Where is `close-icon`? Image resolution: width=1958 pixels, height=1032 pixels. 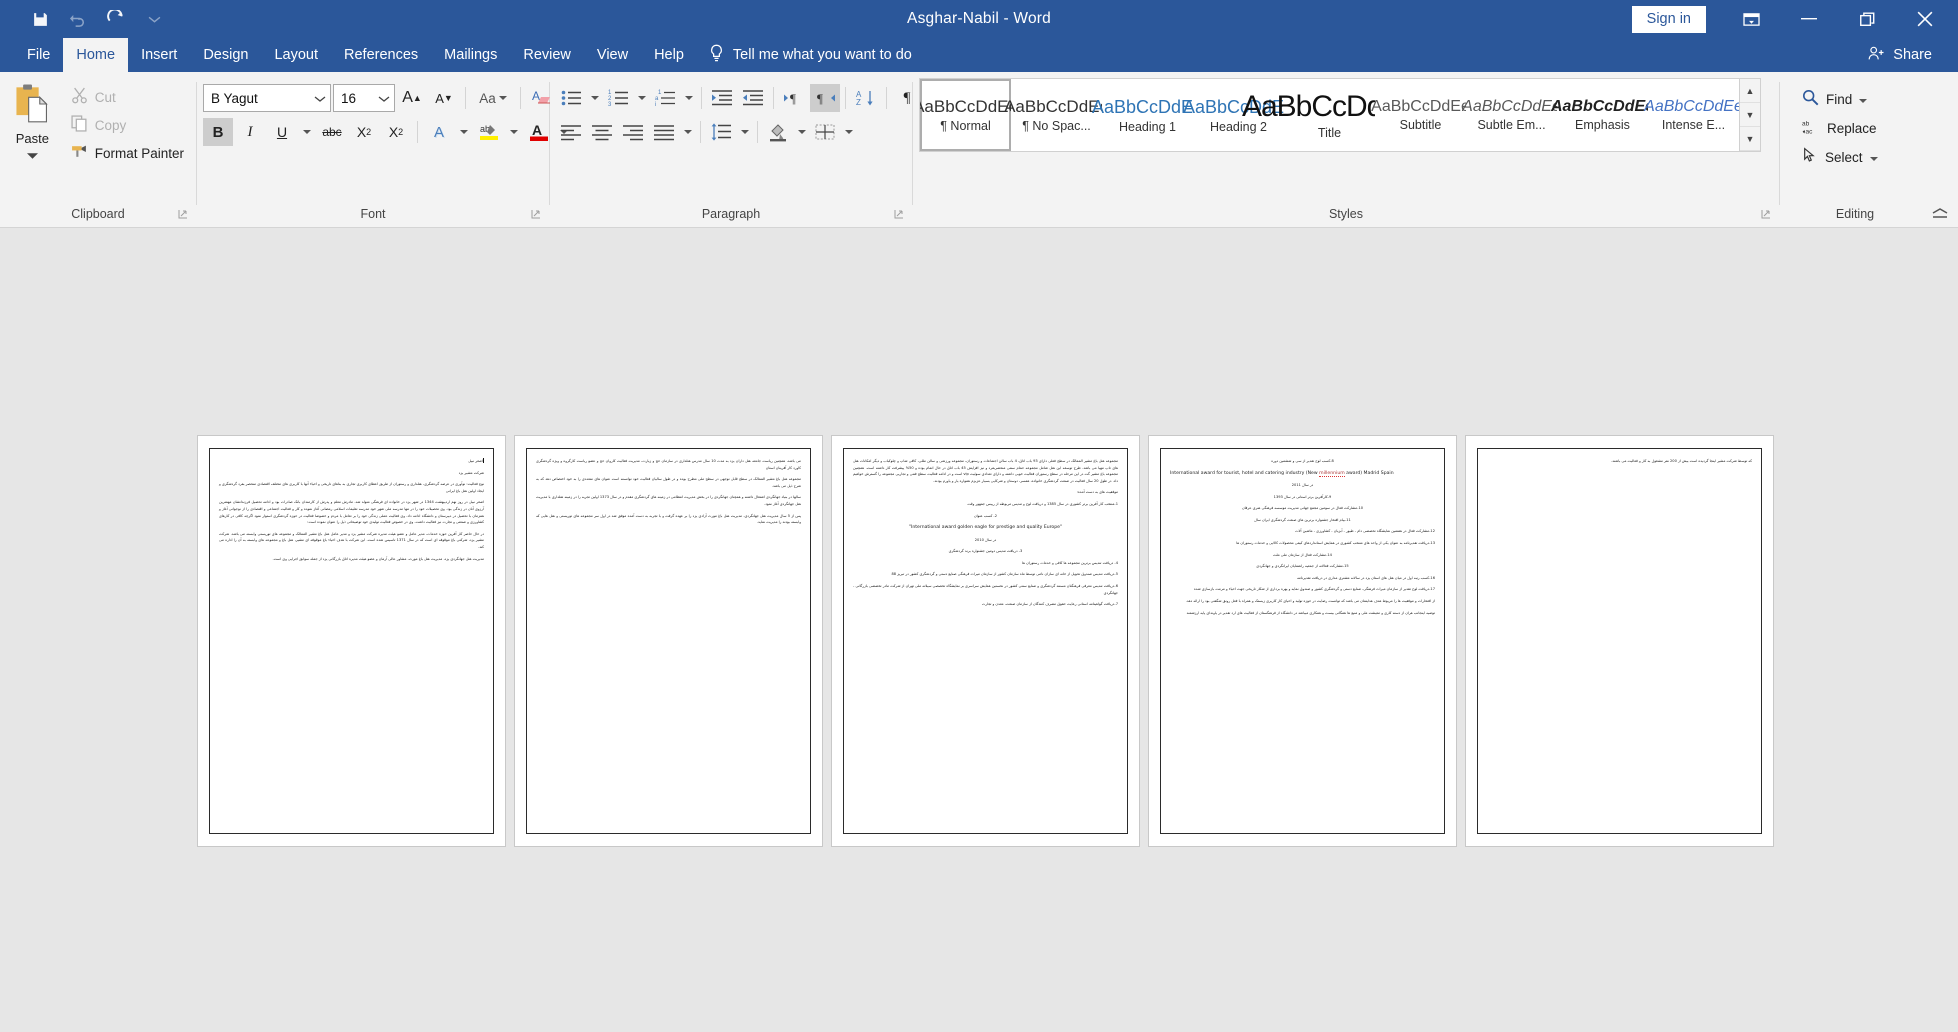
close-icon is located at coordinates (1925, 19).